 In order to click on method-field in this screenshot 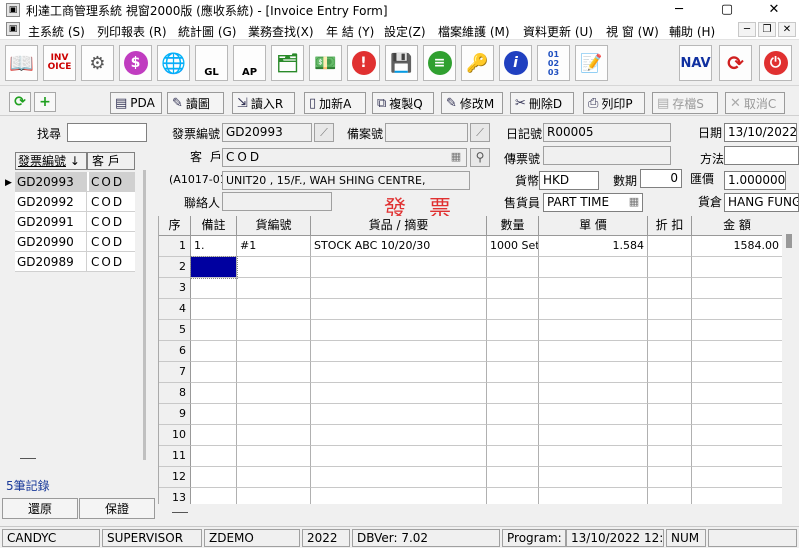, I will do `click(761, 155)`.